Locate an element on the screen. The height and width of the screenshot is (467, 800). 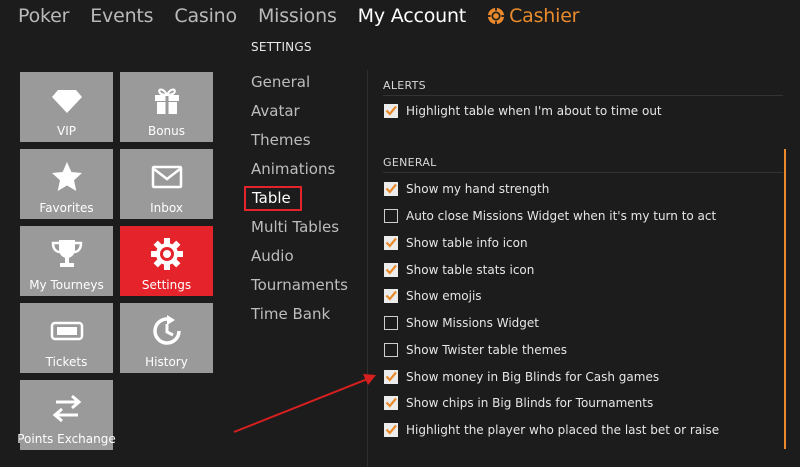
option-label: Show money in Big Blinds for Cash games is located at coordinates (533, 377).